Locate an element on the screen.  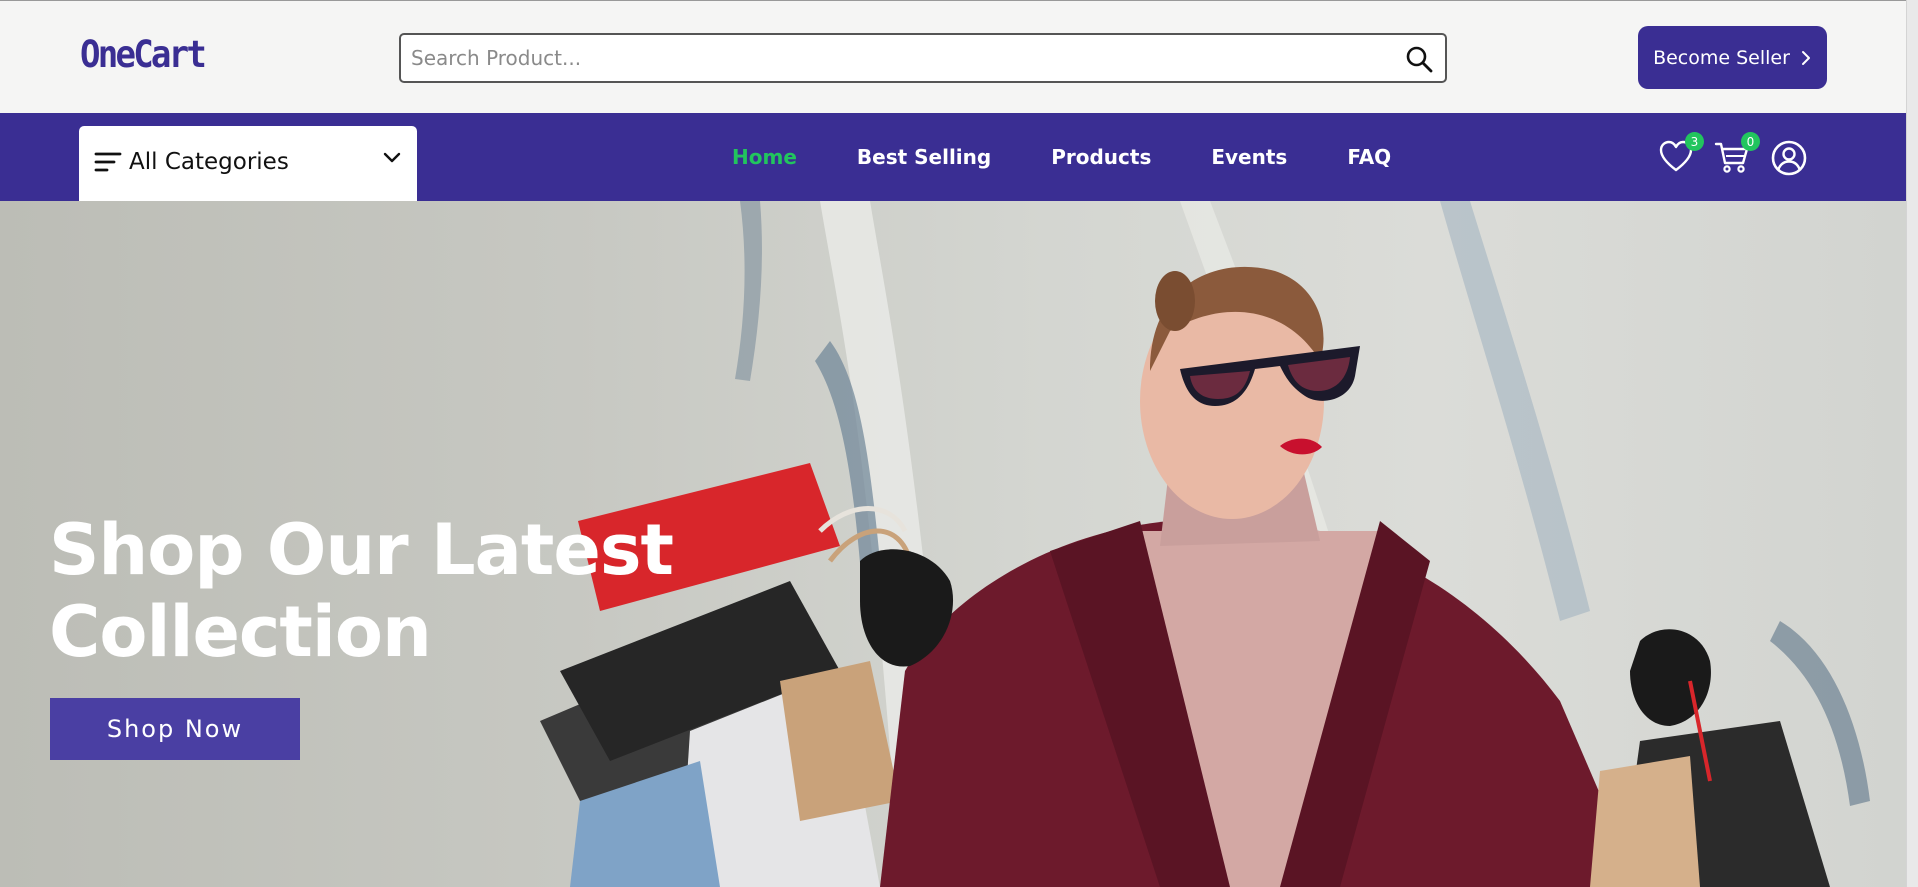
wishlist-count-badge: 3 is located at coordinates (1694, 141).